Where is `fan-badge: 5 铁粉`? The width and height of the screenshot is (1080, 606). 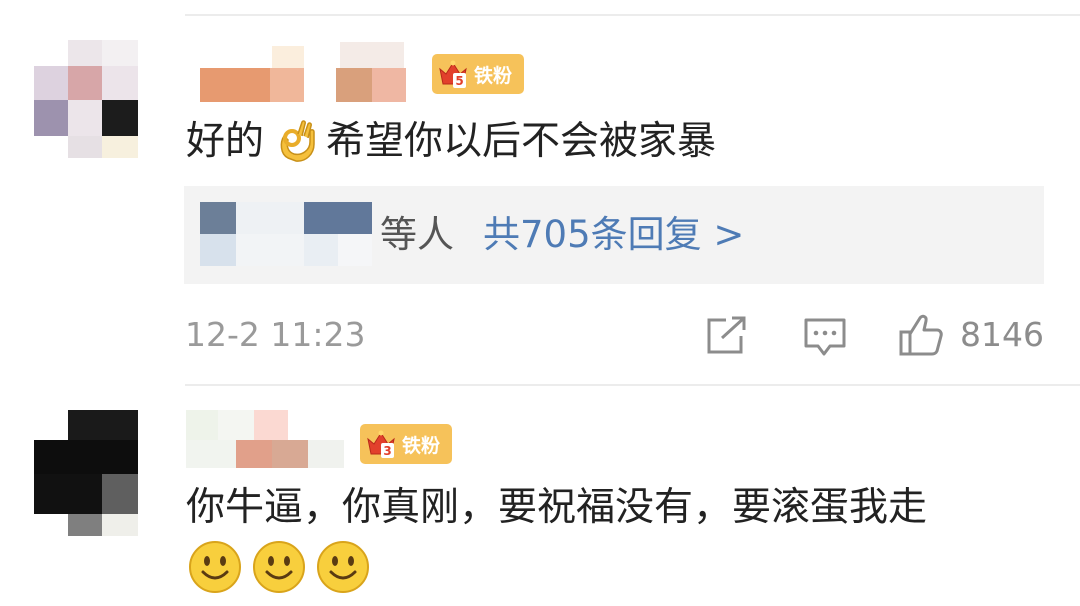
fan-badge: 5 铁粉 is located at coordinates (478, 74).